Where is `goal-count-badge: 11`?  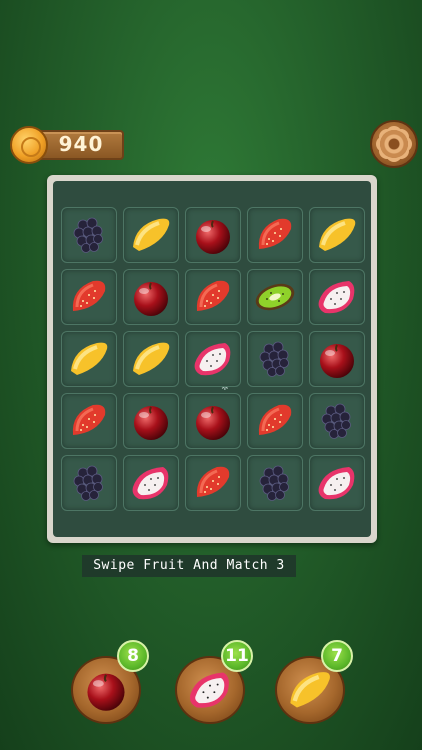
goal-count-badge: 11 is located at coordinates (237, 656).